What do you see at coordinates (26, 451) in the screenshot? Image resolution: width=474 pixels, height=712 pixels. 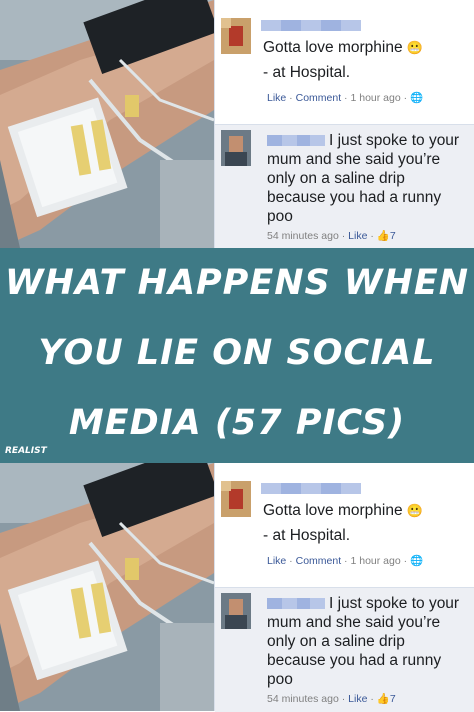 I see `watermark: REALIST` at bounding box center [26, 451].